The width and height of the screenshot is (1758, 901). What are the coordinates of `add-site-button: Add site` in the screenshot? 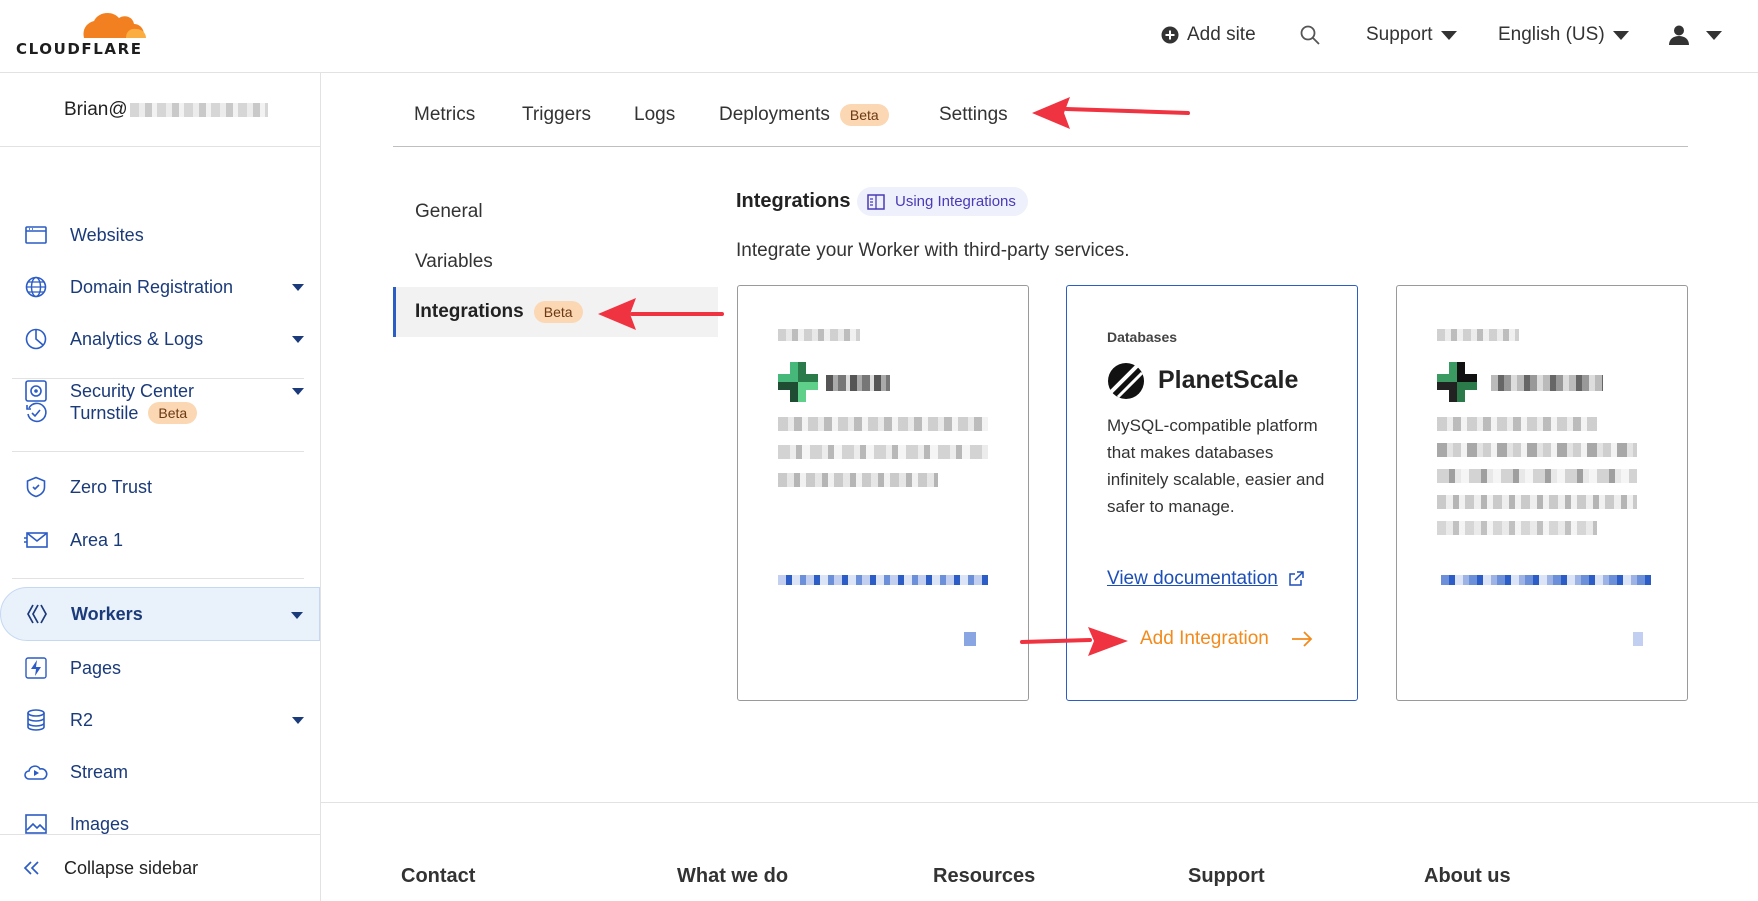 It's located at (1208, 35).